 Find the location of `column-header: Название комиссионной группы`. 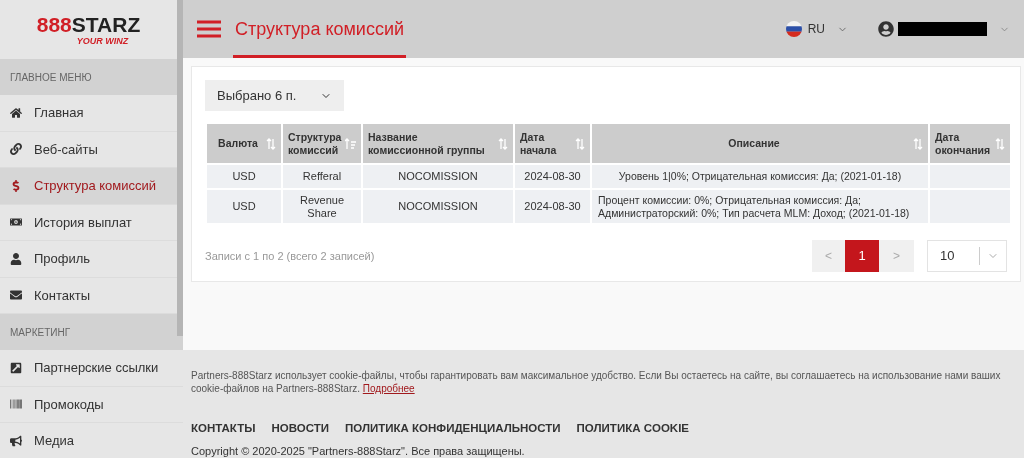

column-header: Название комиссионной группы is located at coordinates (438, 143).